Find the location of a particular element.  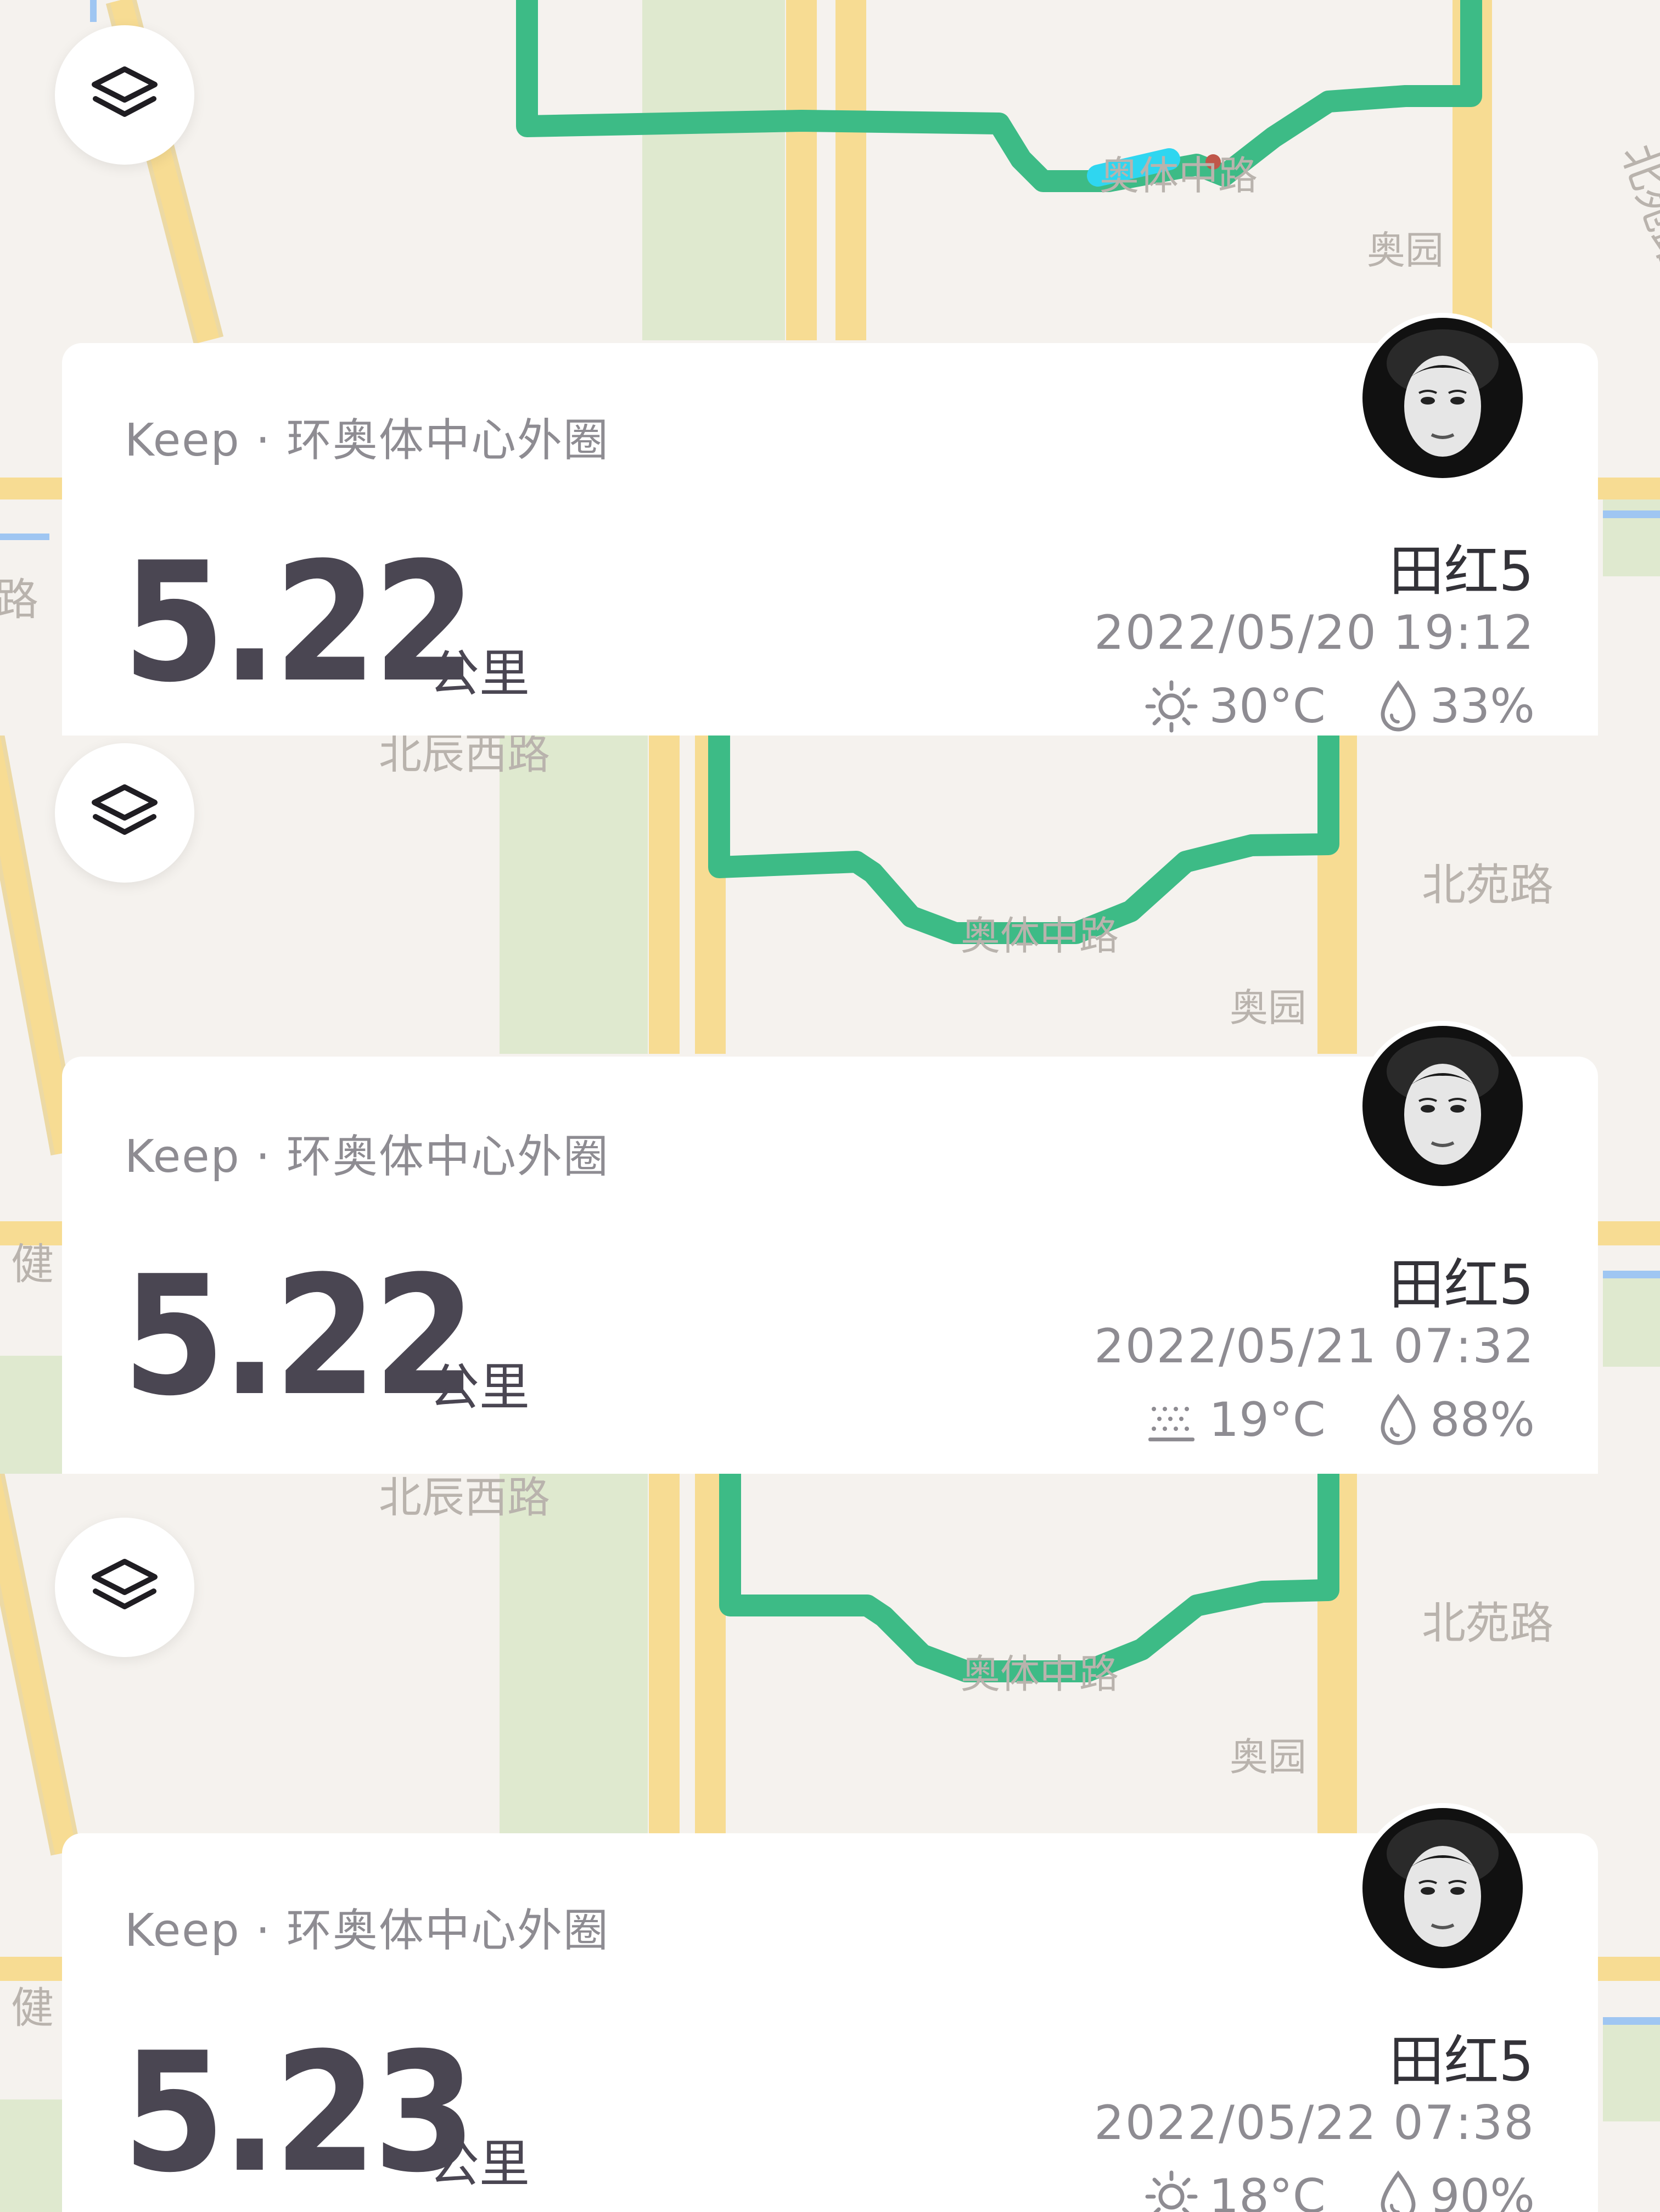

humidity: 88% is located at coordinates (1482, 1420).